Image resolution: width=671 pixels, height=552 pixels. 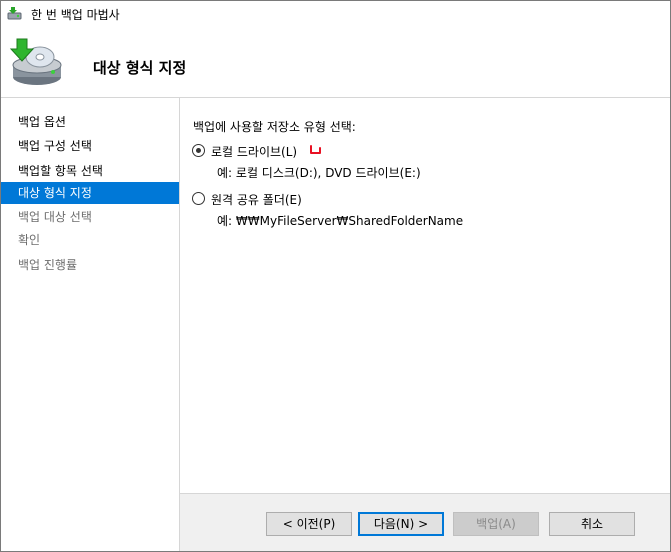 What do you see at coordinates (319, 173) in the screenshot?
I see `local-drive-example: 예: 로컬 디스크(D:), DVD 드라이브(E:)` at bounding box center [319, 173].